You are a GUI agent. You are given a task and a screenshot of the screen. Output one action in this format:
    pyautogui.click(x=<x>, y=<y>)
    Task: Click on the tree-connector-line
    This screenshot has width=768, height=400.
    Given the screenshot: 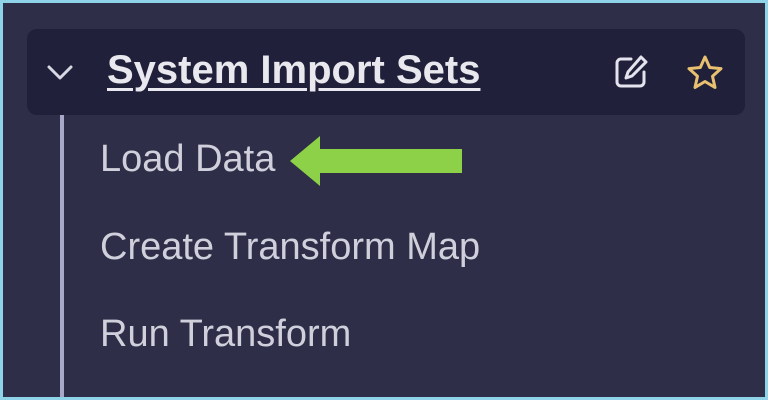 What is the action you would take?
    pyautogui.click(x=62, y=256)
    